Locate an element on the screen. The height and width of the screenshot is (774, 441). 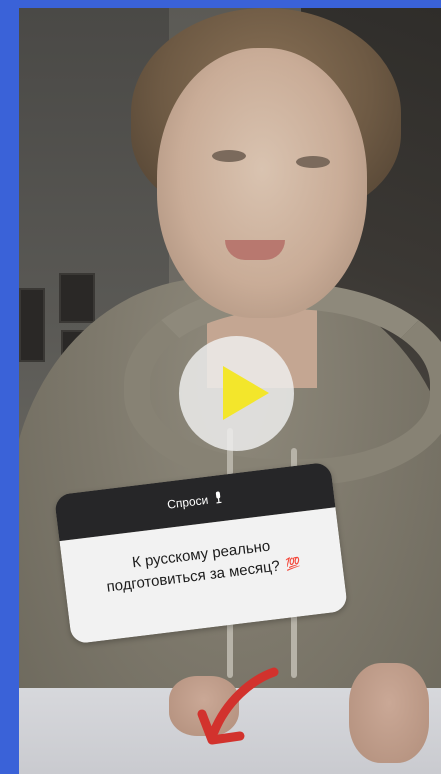
play-button is located at coordinates (236, 393).